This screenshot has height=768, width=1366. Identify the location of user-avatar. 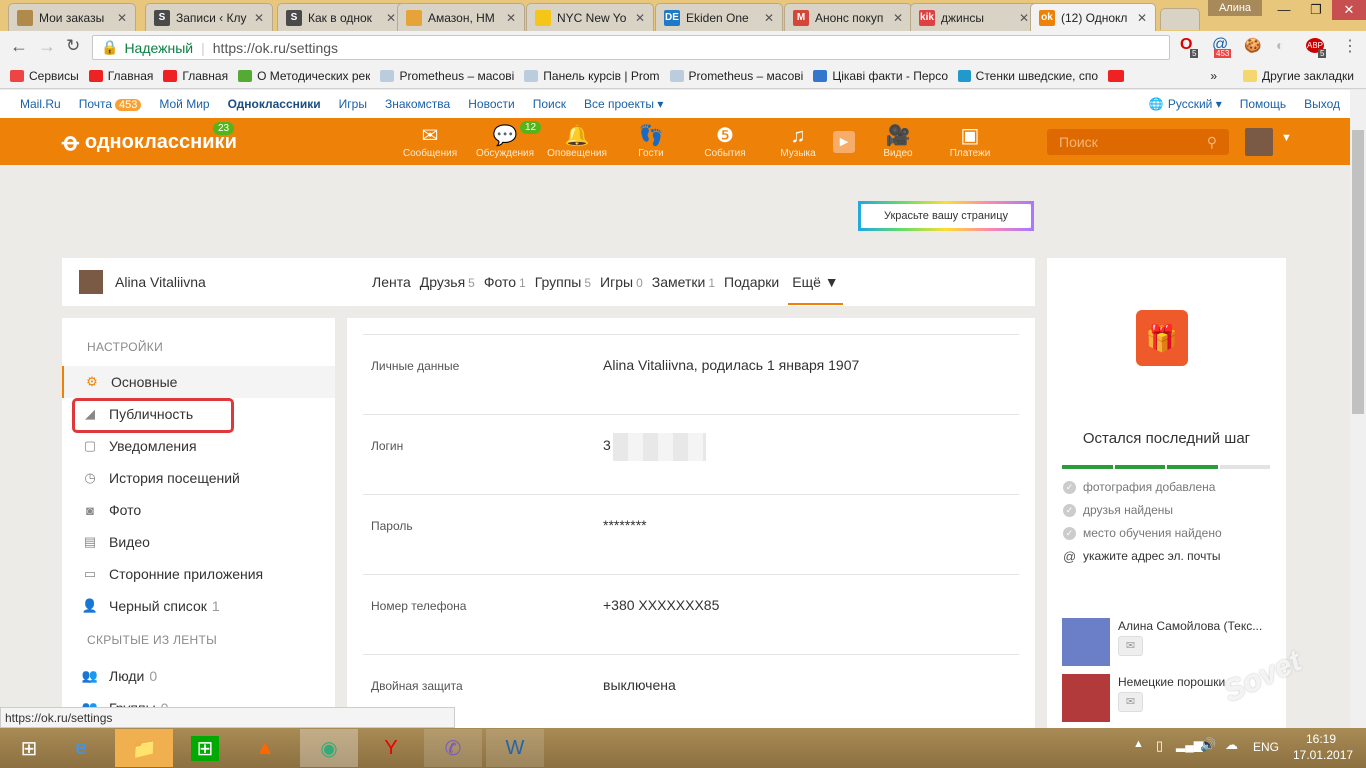
(1259, 142).